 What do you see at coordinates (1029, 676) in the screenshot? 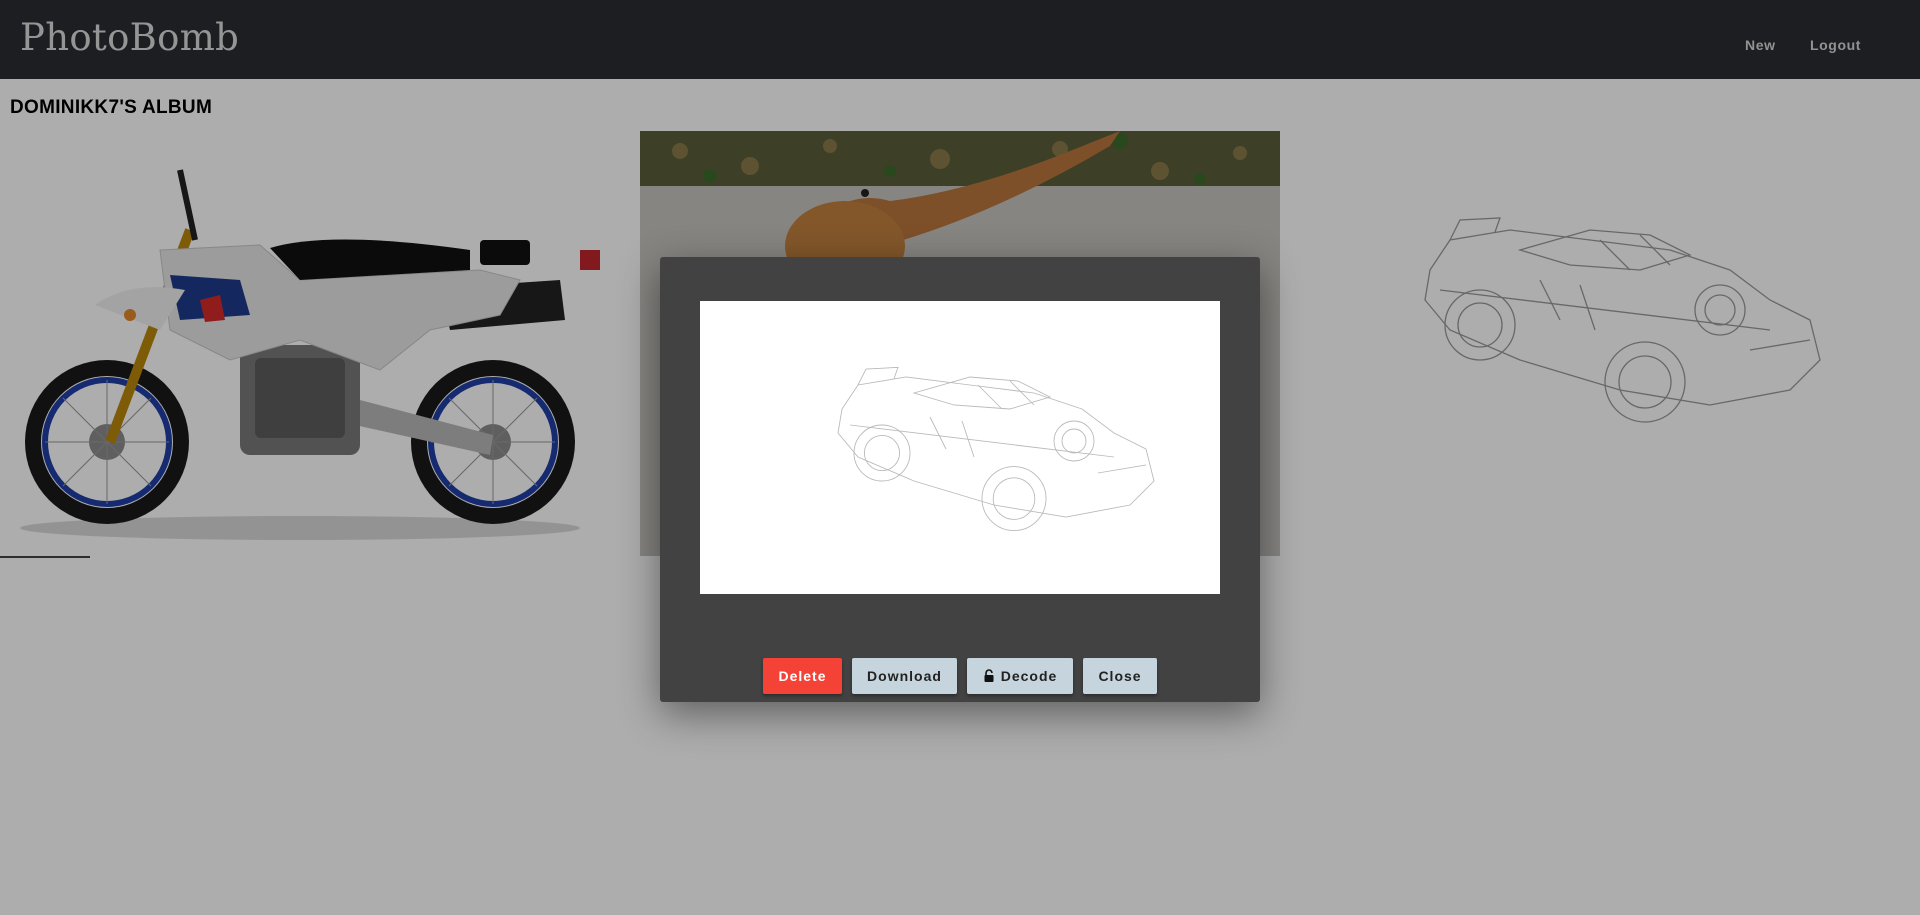
I see `decode-button-label: Decode` at bounding box center [1029, 676].